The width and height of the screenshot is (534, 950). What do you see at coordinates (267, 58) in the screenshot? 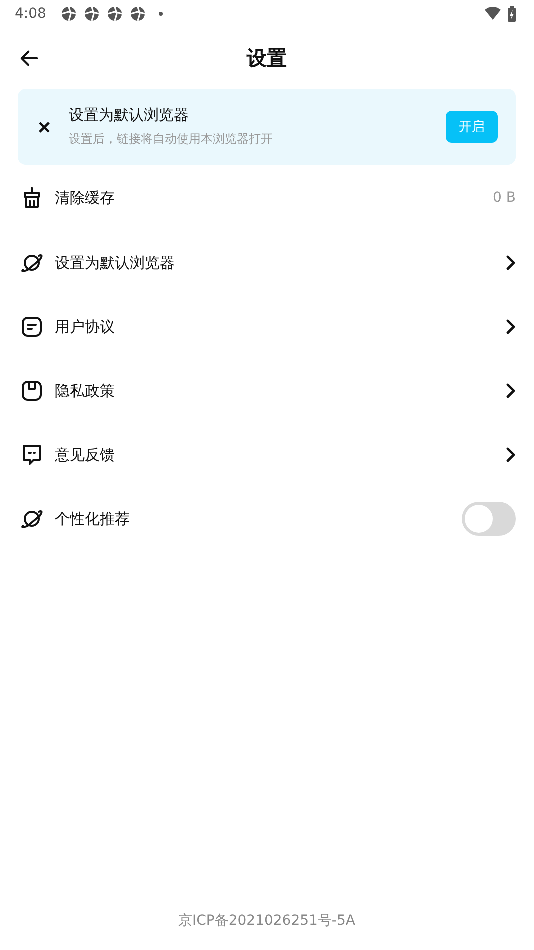
I see `page-title: 设置` at bounding box center [267, 58].